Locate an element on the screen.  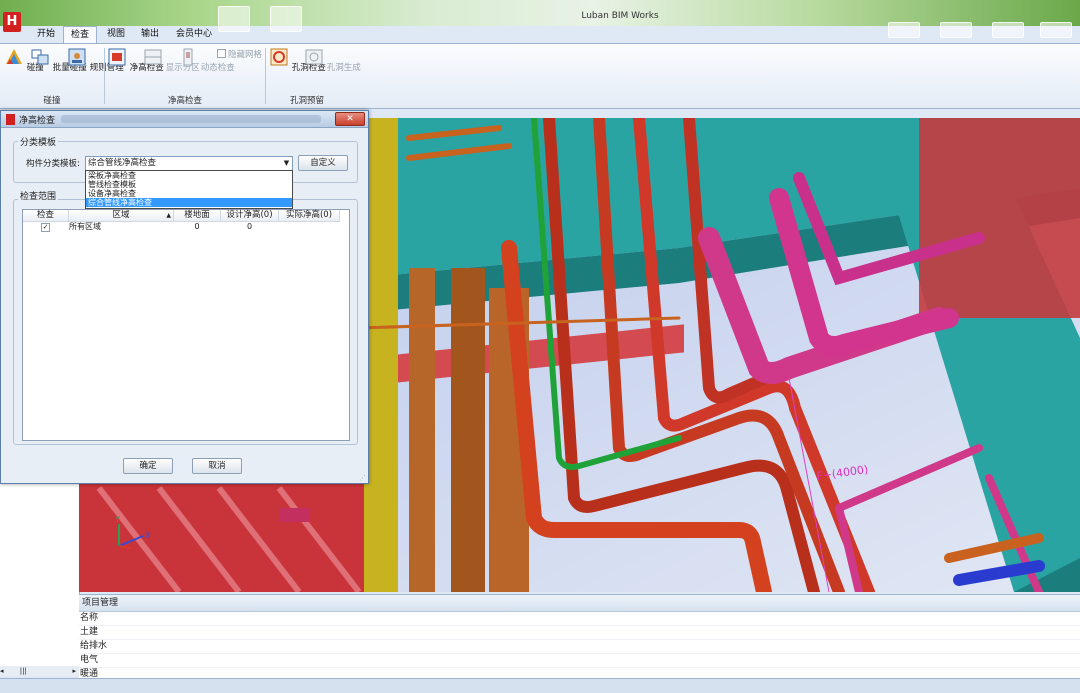
scroll-thumb: ||| is located at coordinates (23, 671).